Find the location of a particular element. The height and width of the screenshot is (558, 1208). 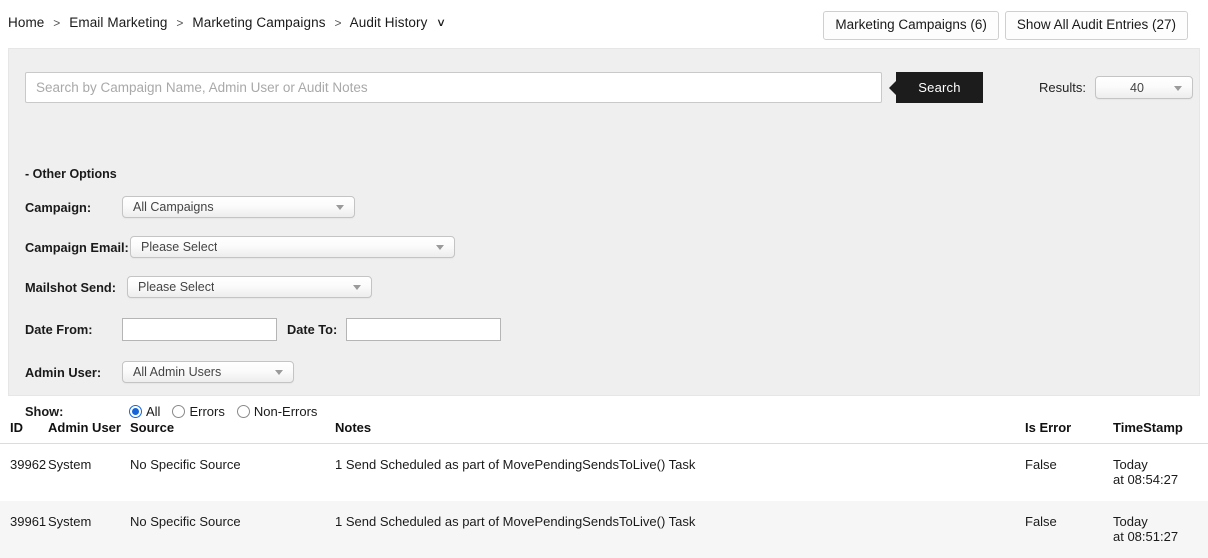

results-count-group: Results: 40 is located at coordinates (1116, 87).